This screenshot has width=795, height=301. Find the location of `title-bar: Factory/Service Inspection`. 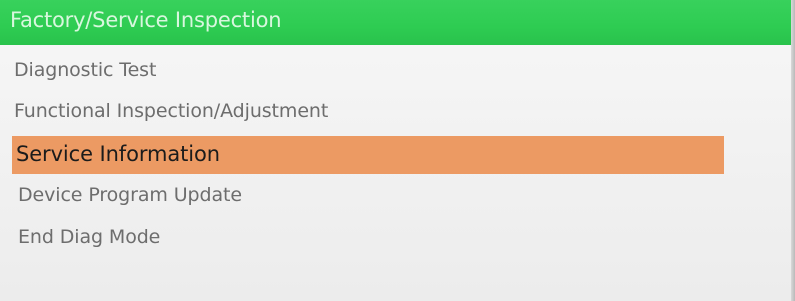

title-bar: Factory/Service Inspection is located at coordinates (395, 22).